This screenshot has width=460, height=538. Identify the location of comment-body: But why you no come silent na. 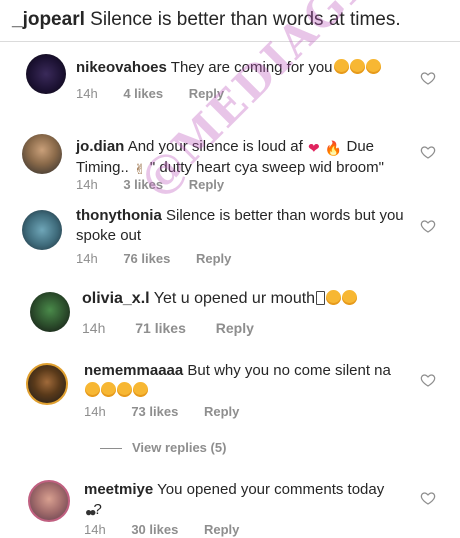
(289, 370).